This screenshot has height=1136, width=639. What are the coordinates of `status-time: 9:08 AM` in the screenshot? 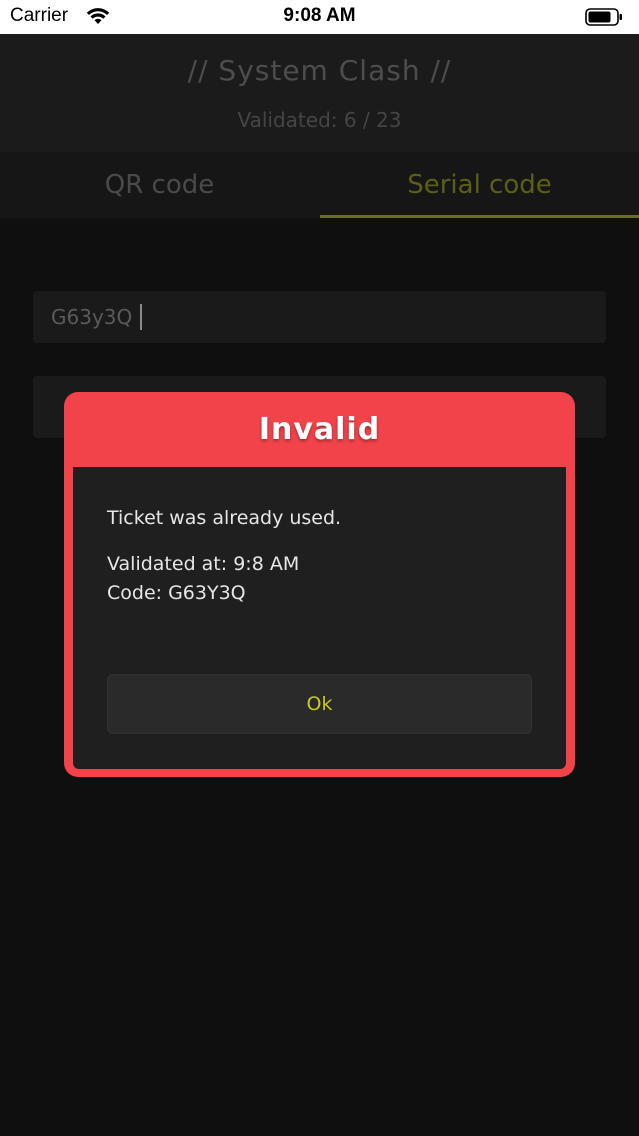 It's located at (319, 15).